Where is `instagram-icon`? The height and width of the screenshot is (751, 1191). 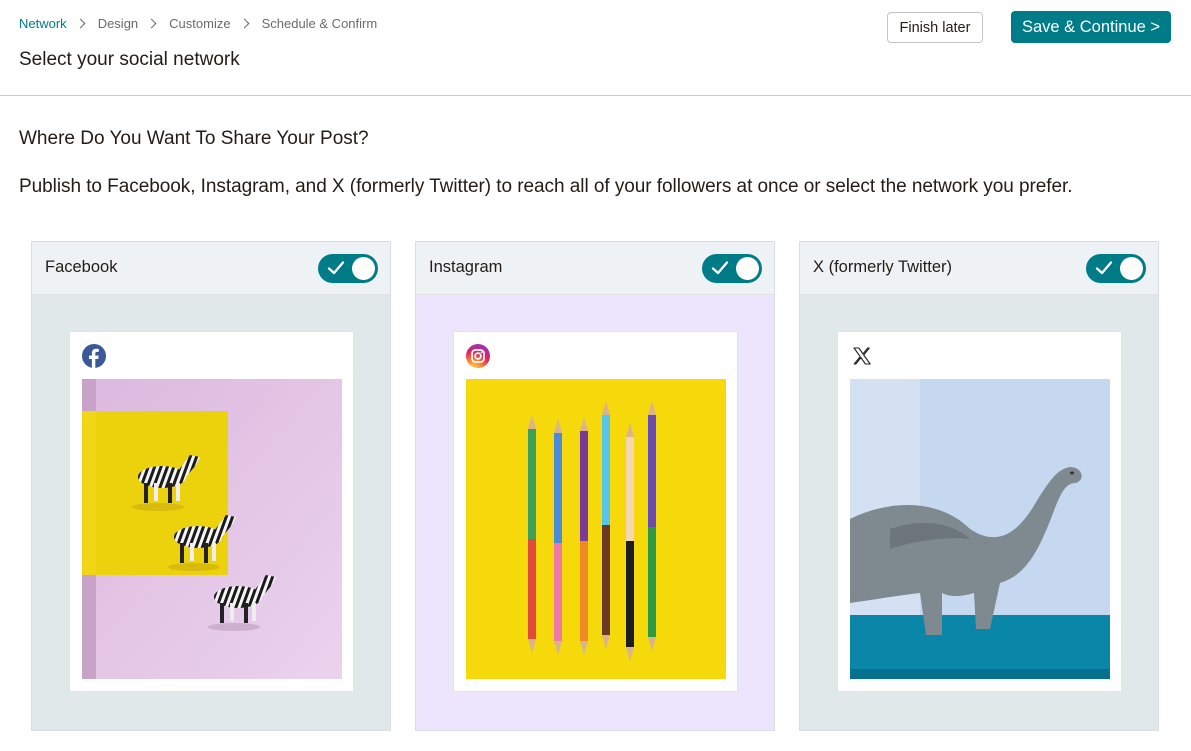 instagram-icon is located at coordinates (478, 356).